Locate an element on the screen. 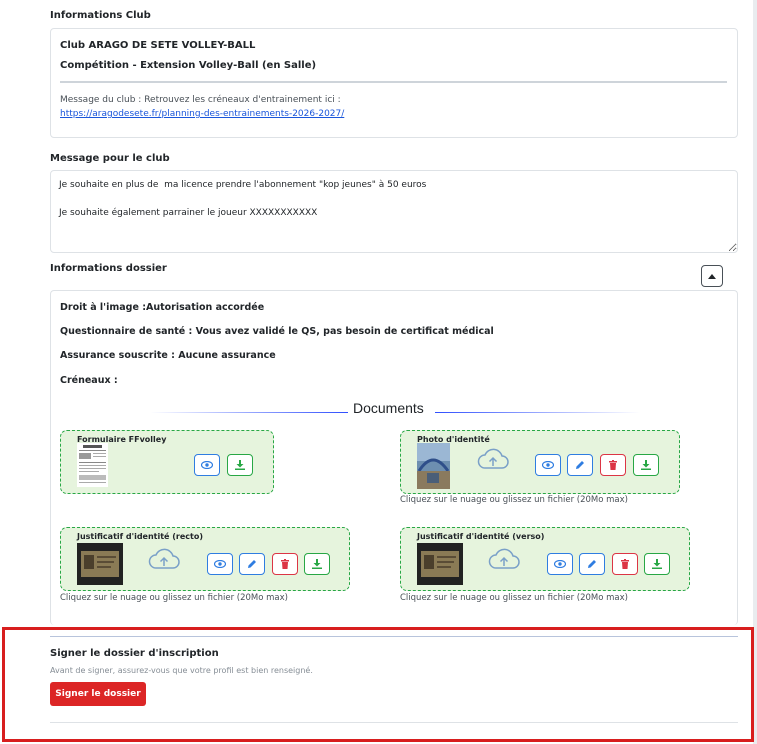  document-name: Justificatif d'identité (verso) is located at coordinates (481, 536).